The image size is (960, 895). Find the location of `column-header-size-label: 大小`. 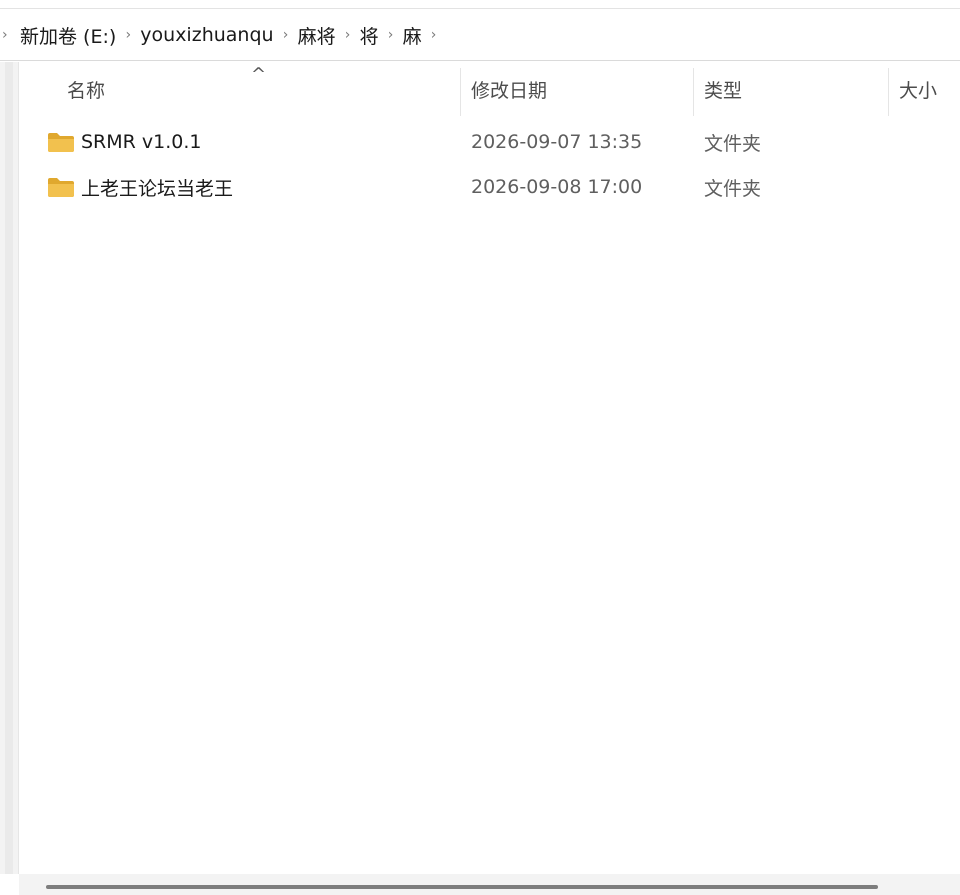

column-header-size-label: 大小 is located at coordinates (918, 90).